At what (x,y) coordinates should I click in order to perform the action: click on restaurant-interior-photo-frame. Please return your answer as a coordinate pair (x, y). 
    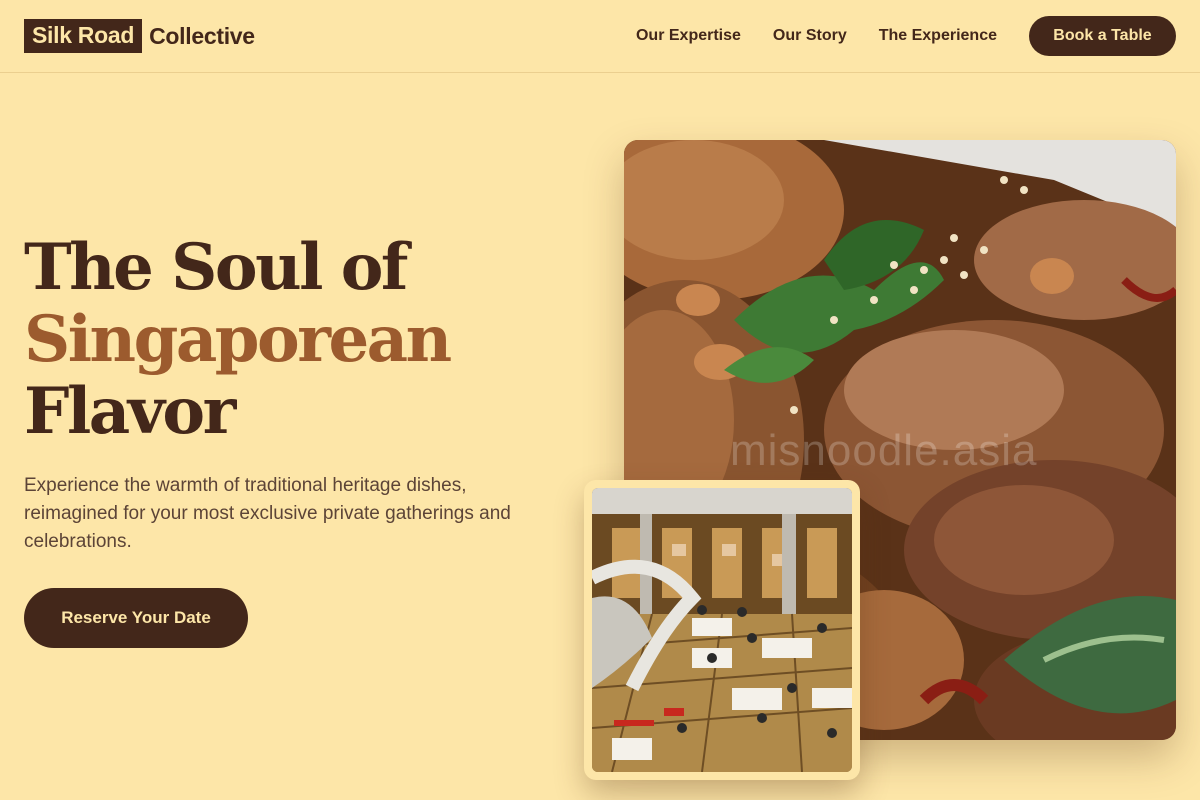
    Looking at the image, I should click on (722, 630).